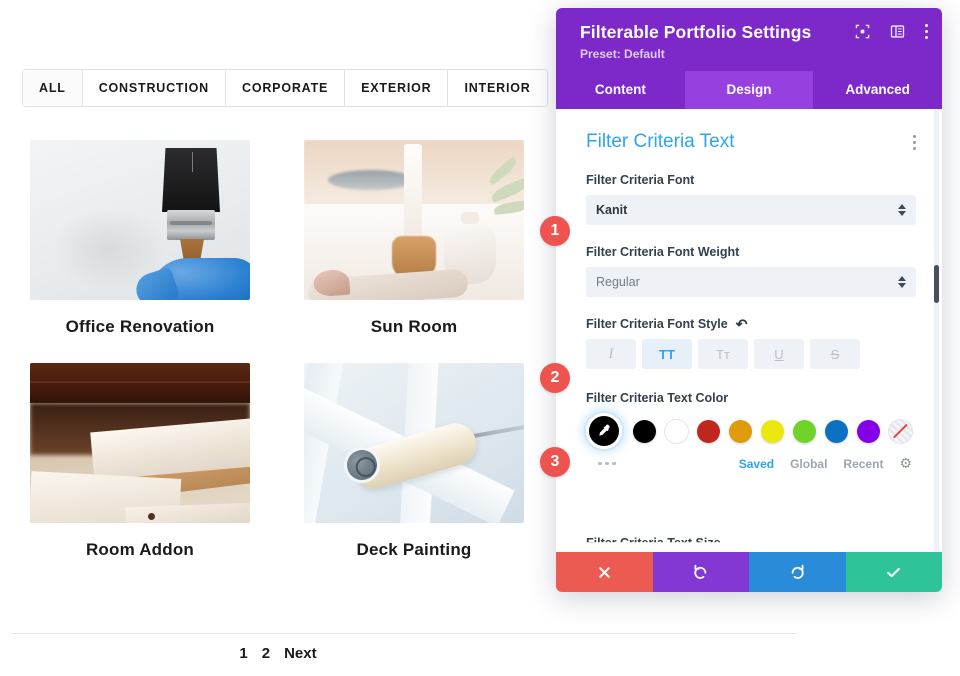  Describe the element at coordinates (877, 90) in the screenshot. I see `tab-advanced: Advanced` at that location.